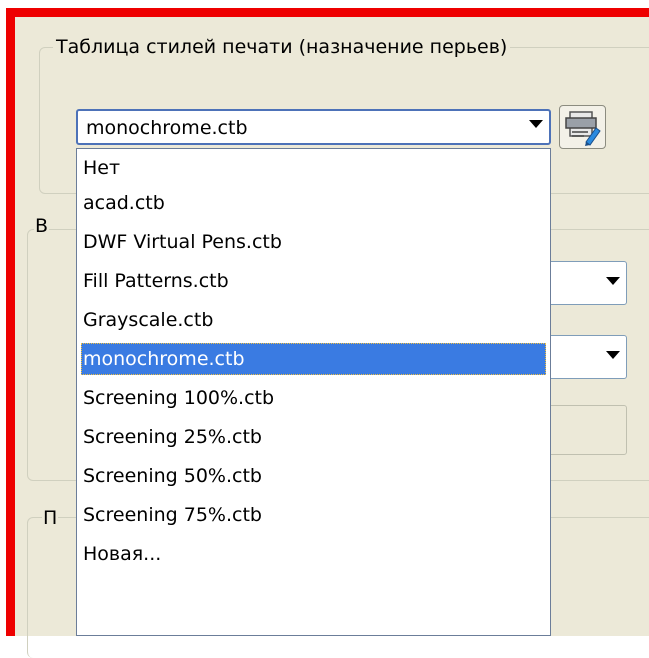 The width and height of the screenshot is (649, 658). Describe the element at coordinates (10, 322) in the screenshot. I see `annotation-border-left` at that location.